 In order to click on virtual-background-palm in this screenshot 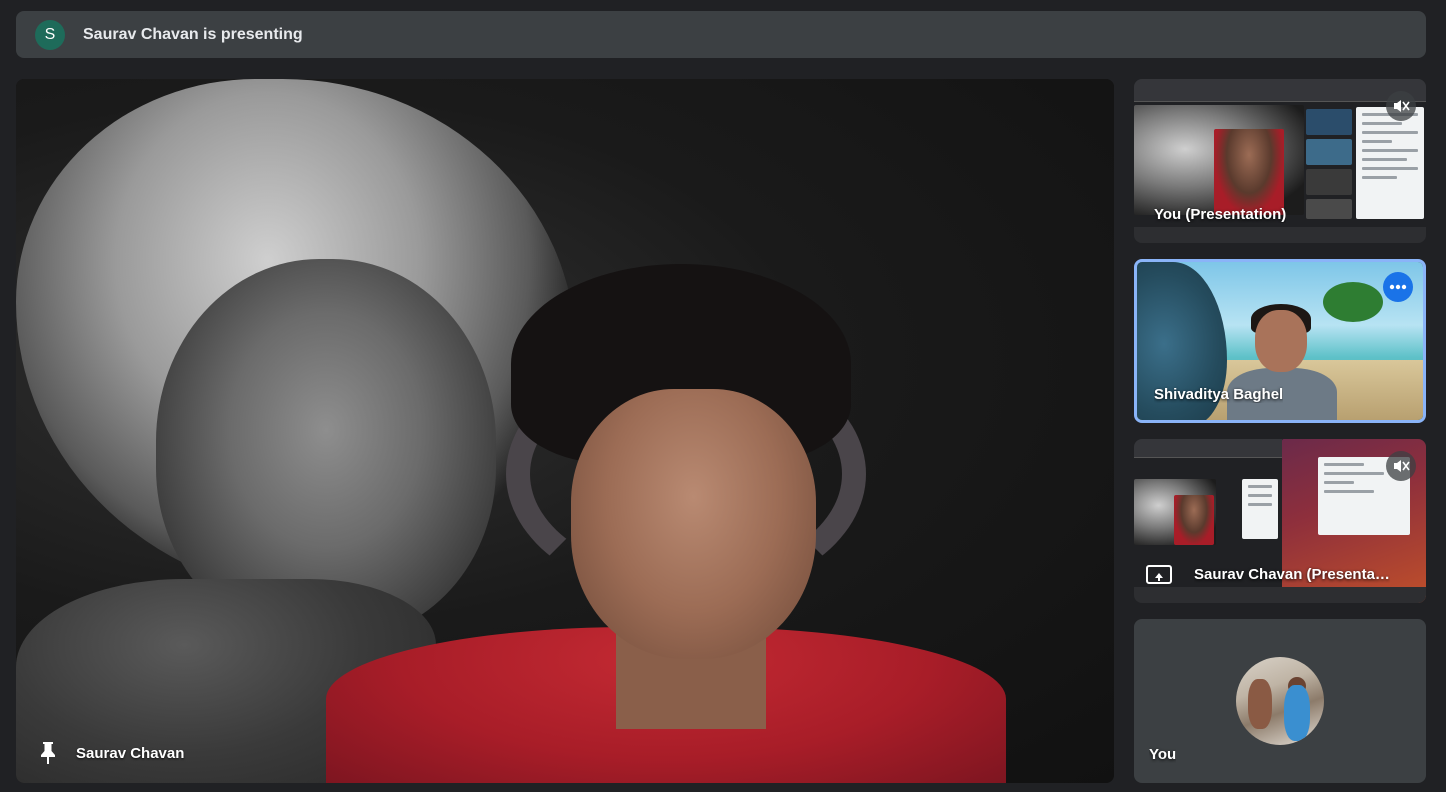, I will do `click(1353, 302)`.